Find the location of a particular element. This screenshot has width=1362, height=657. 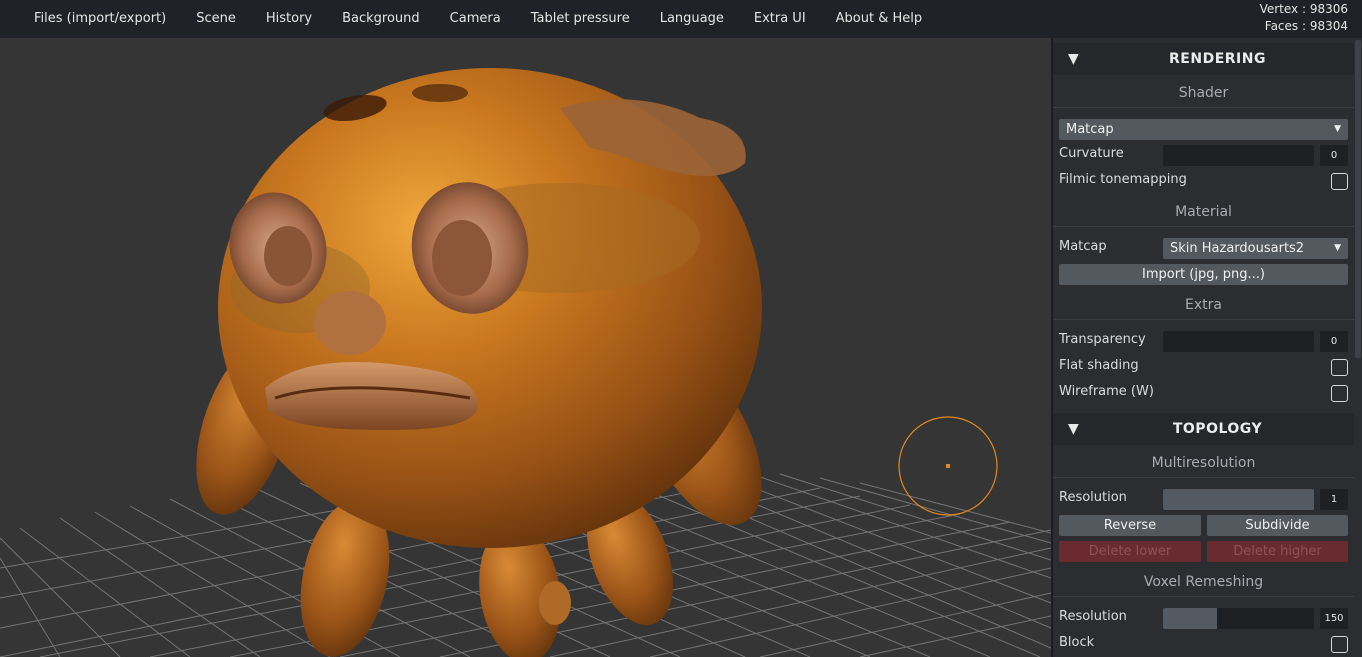

panel-scrollbar-thumb is located at coordinates (1358, 199).